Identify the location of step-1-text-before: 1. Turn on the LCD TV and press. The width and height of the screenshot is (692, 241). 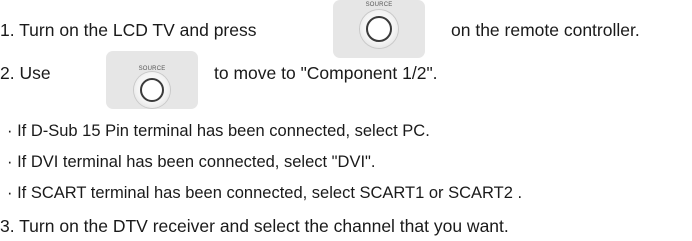
(128, 30).